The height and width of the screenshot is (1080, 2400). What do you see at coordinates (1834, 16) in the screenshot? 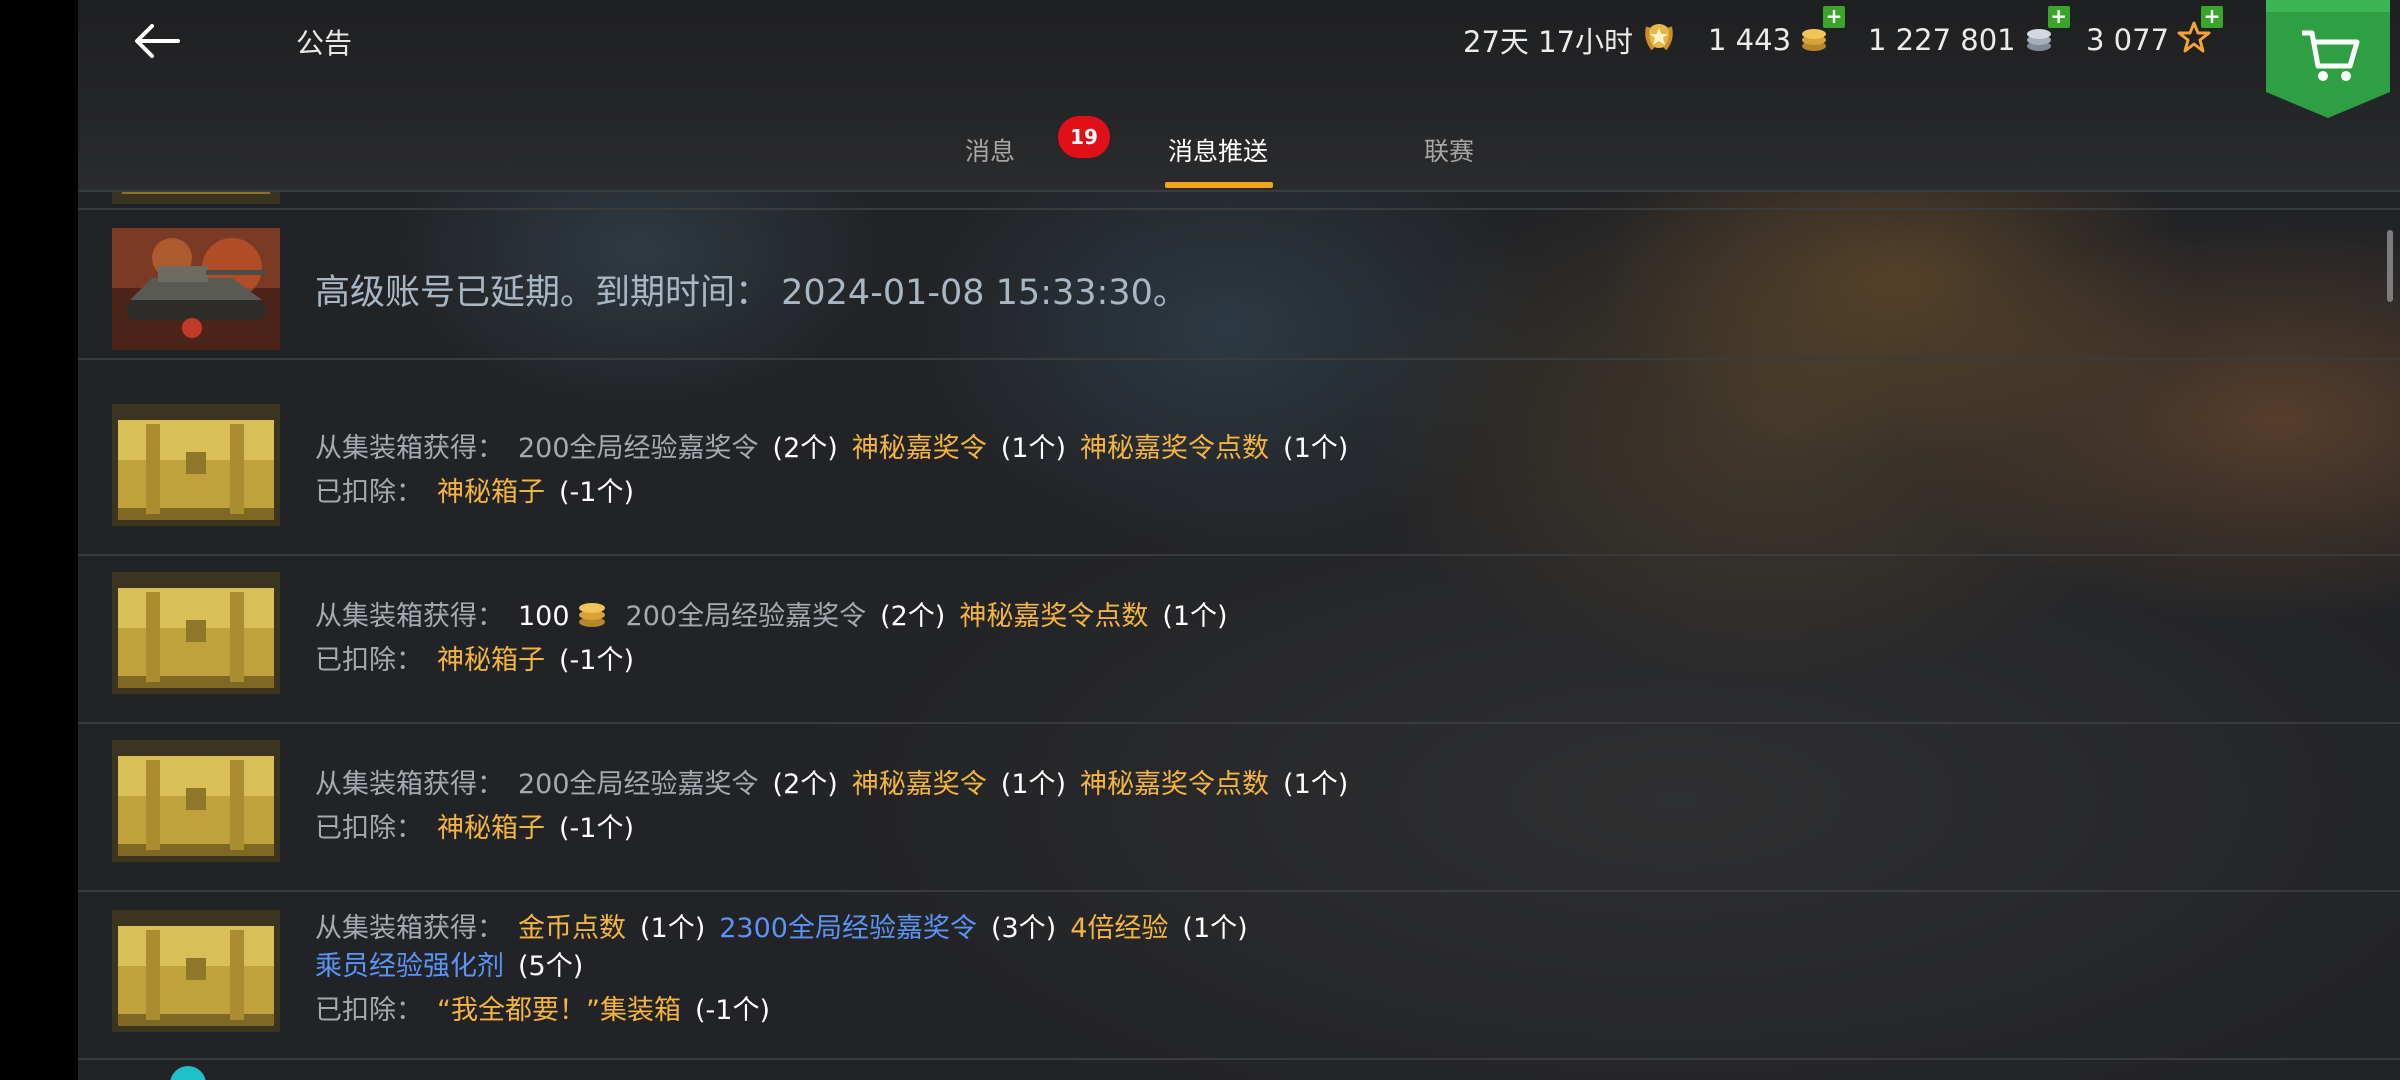
I see `add-gold-plus-icon: +` at bounding box center [1834, 16].